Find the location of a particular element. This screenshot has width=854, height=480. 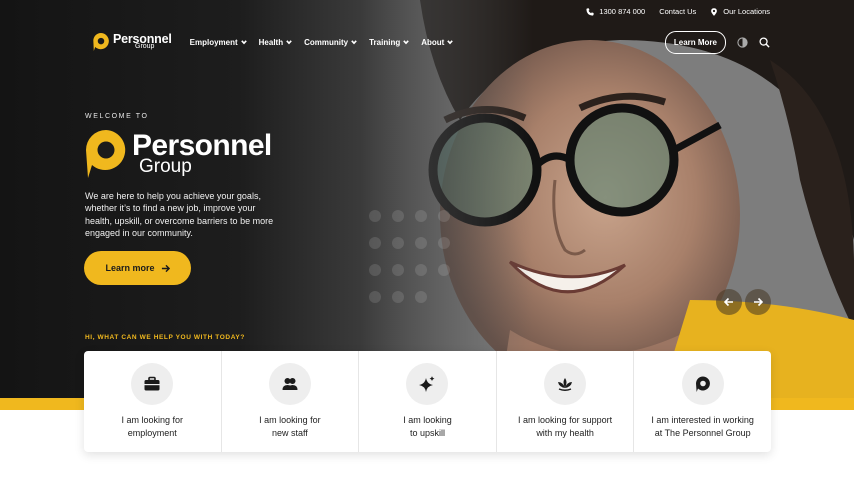

sparkle-icon is located at coordinates (427, 384).